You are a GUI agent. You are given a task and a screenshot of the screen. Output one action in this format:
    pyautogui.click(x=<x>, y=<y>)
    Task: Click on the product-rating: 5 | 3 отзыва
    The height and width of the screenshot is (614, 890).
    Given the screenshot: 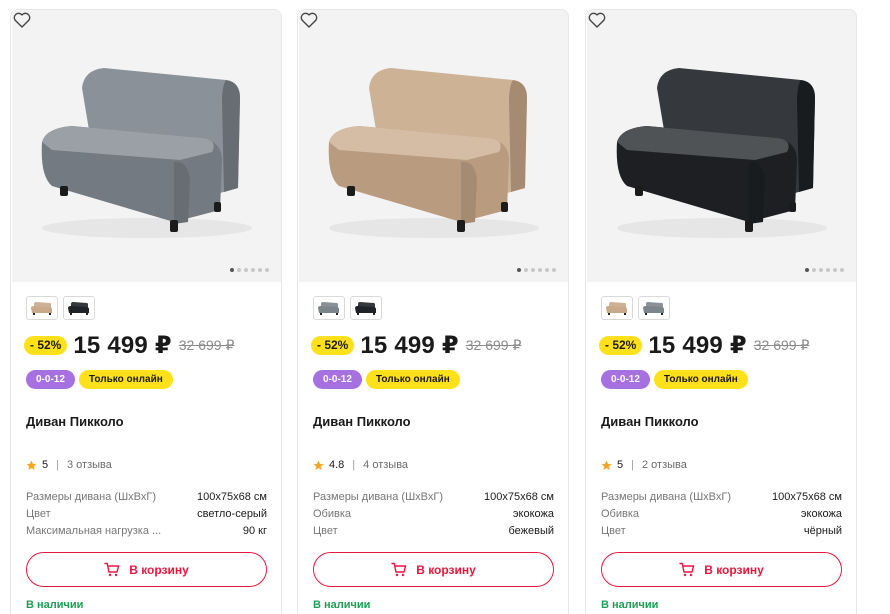 What is the action you would take?
    pyautogui.click(x=69, y=465)
    